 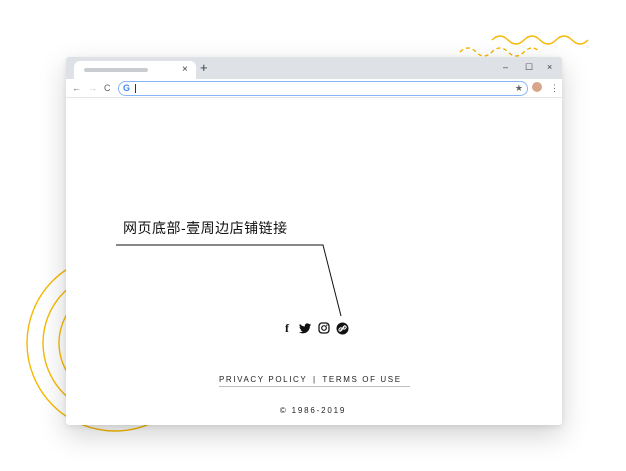 What do you see at coordinates (229, 280) in the screenshot?
I see `annotation-leader-line` at bounding box center [229, 280].